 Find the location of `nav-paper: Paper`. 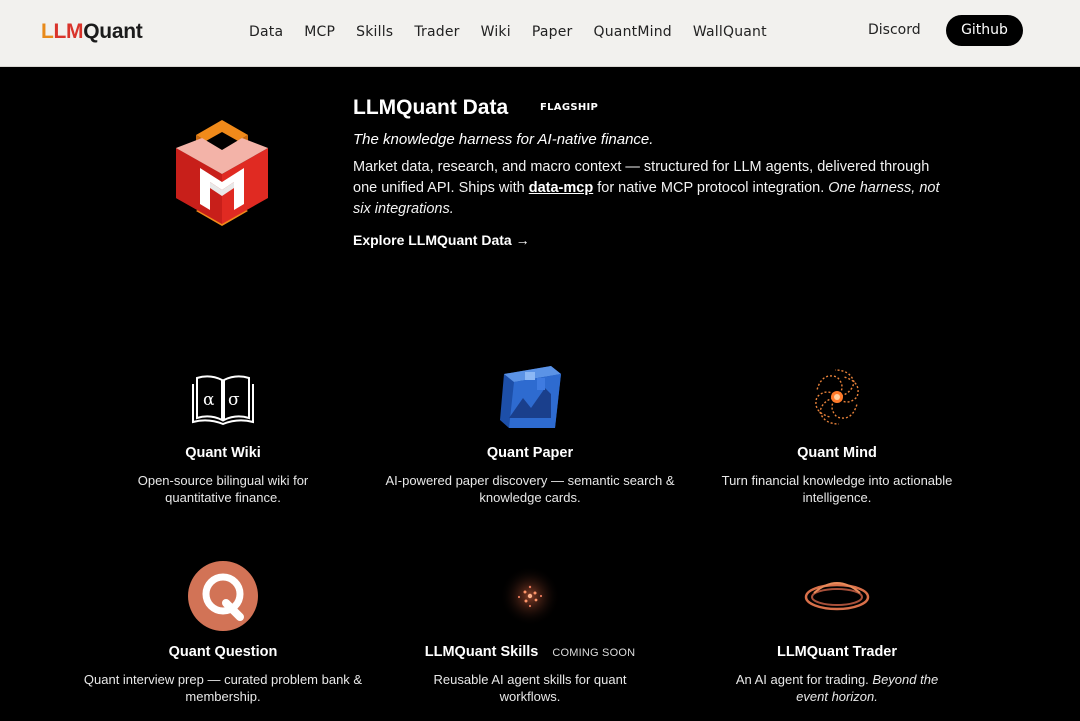

nav-paper: Paper is located at coordinates (552, 32).